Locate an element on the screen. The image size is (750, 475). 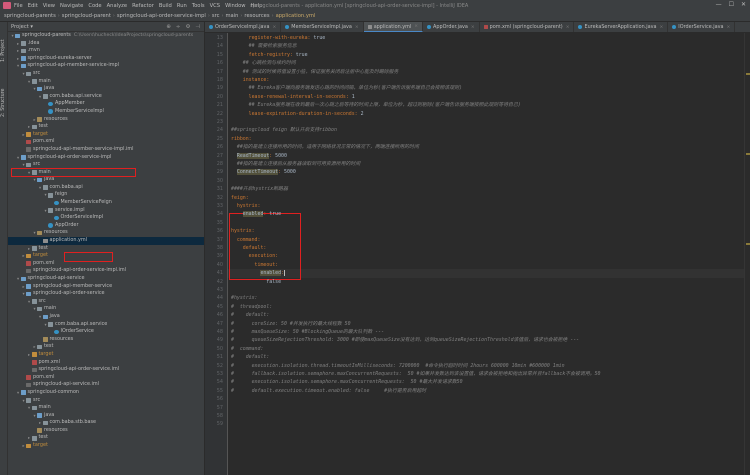
breadcrumb-item: springcloud-parent is located at coordinates (86, 16).